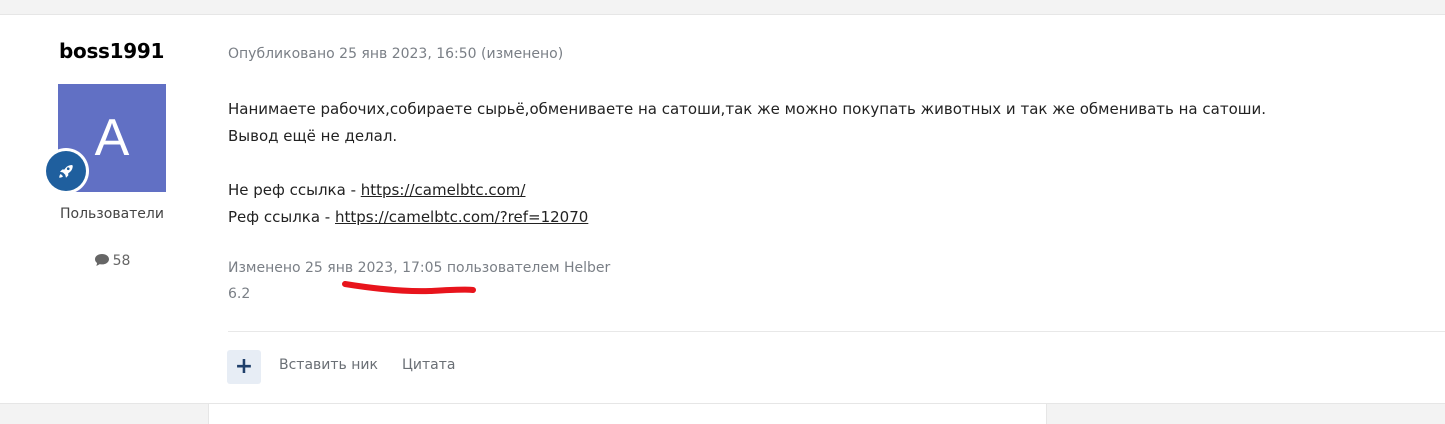  I want to click on post-count-value: 58, so click(121, 261).